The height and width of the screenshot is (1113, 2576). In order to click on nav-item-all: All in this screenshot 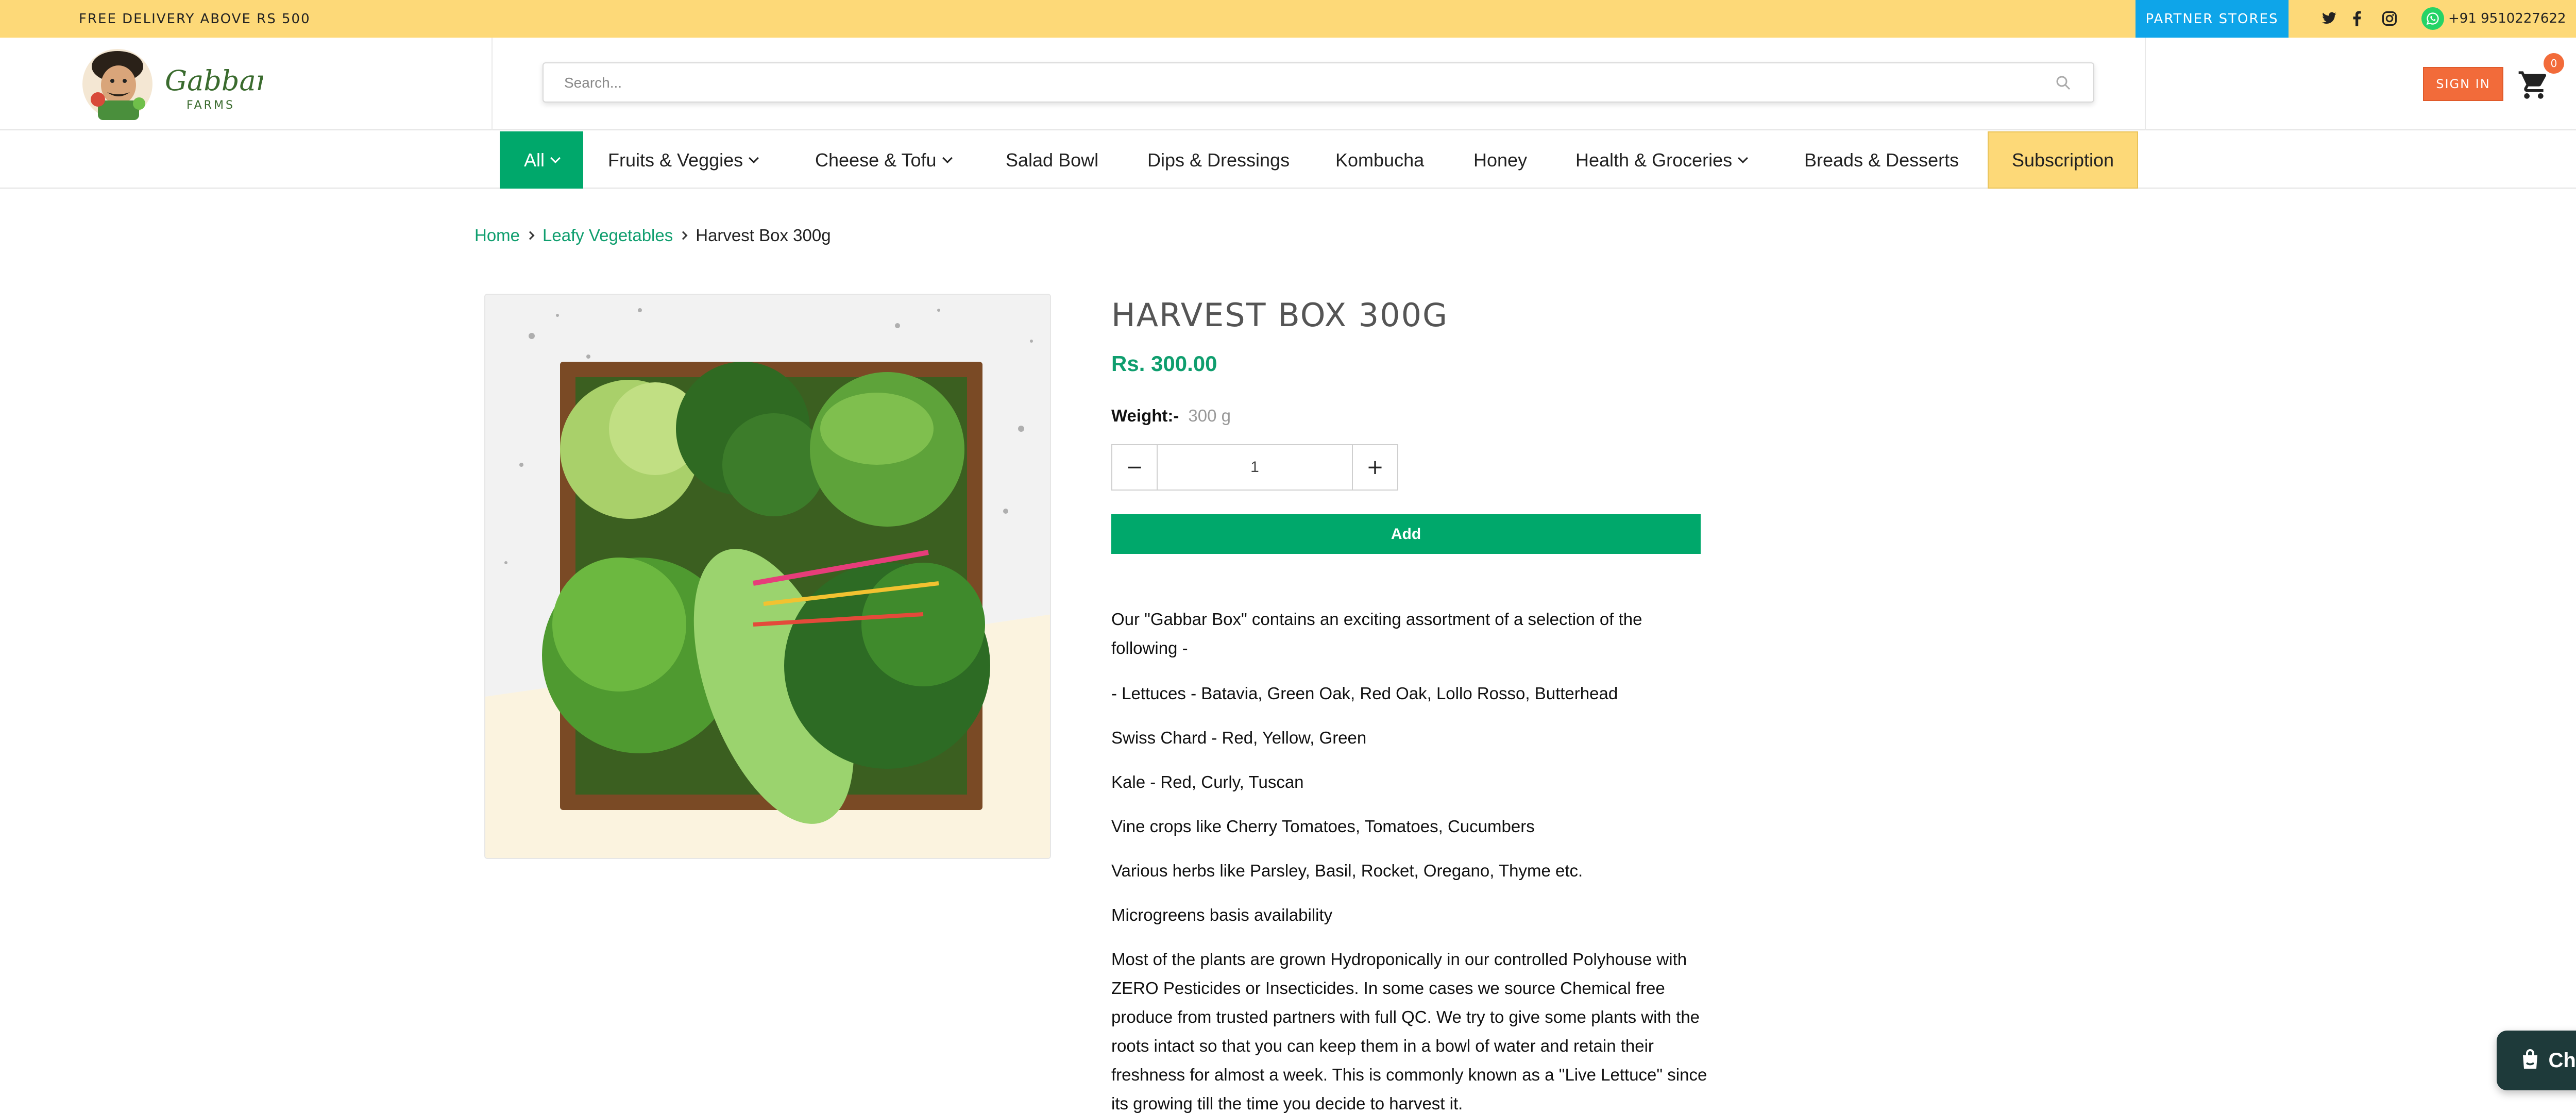, I will do `click(541, 160)`.